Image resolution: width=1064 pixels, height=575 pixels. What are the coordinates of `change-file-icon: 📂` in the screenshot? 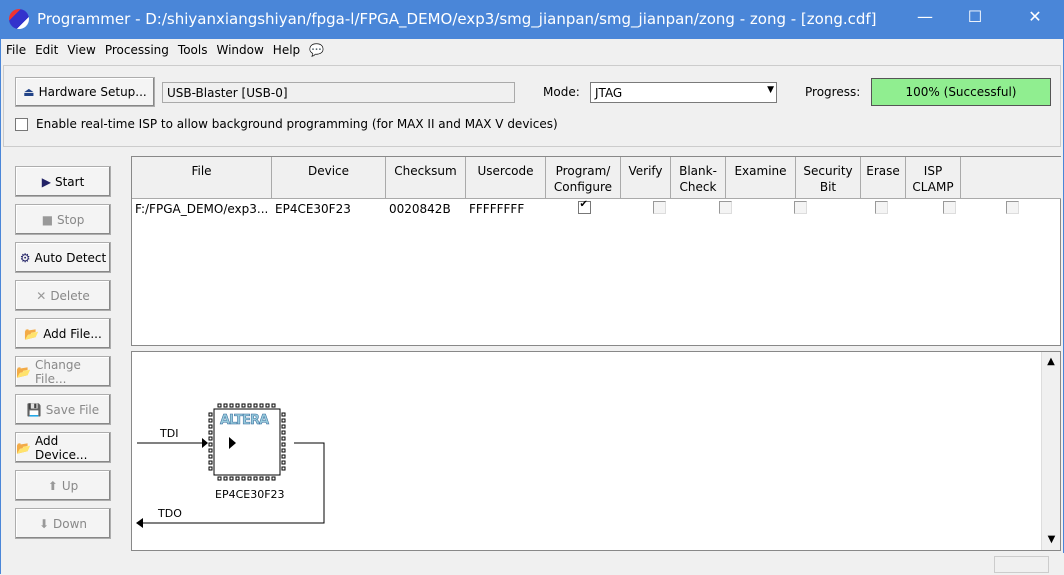 It's located at (23, 371).